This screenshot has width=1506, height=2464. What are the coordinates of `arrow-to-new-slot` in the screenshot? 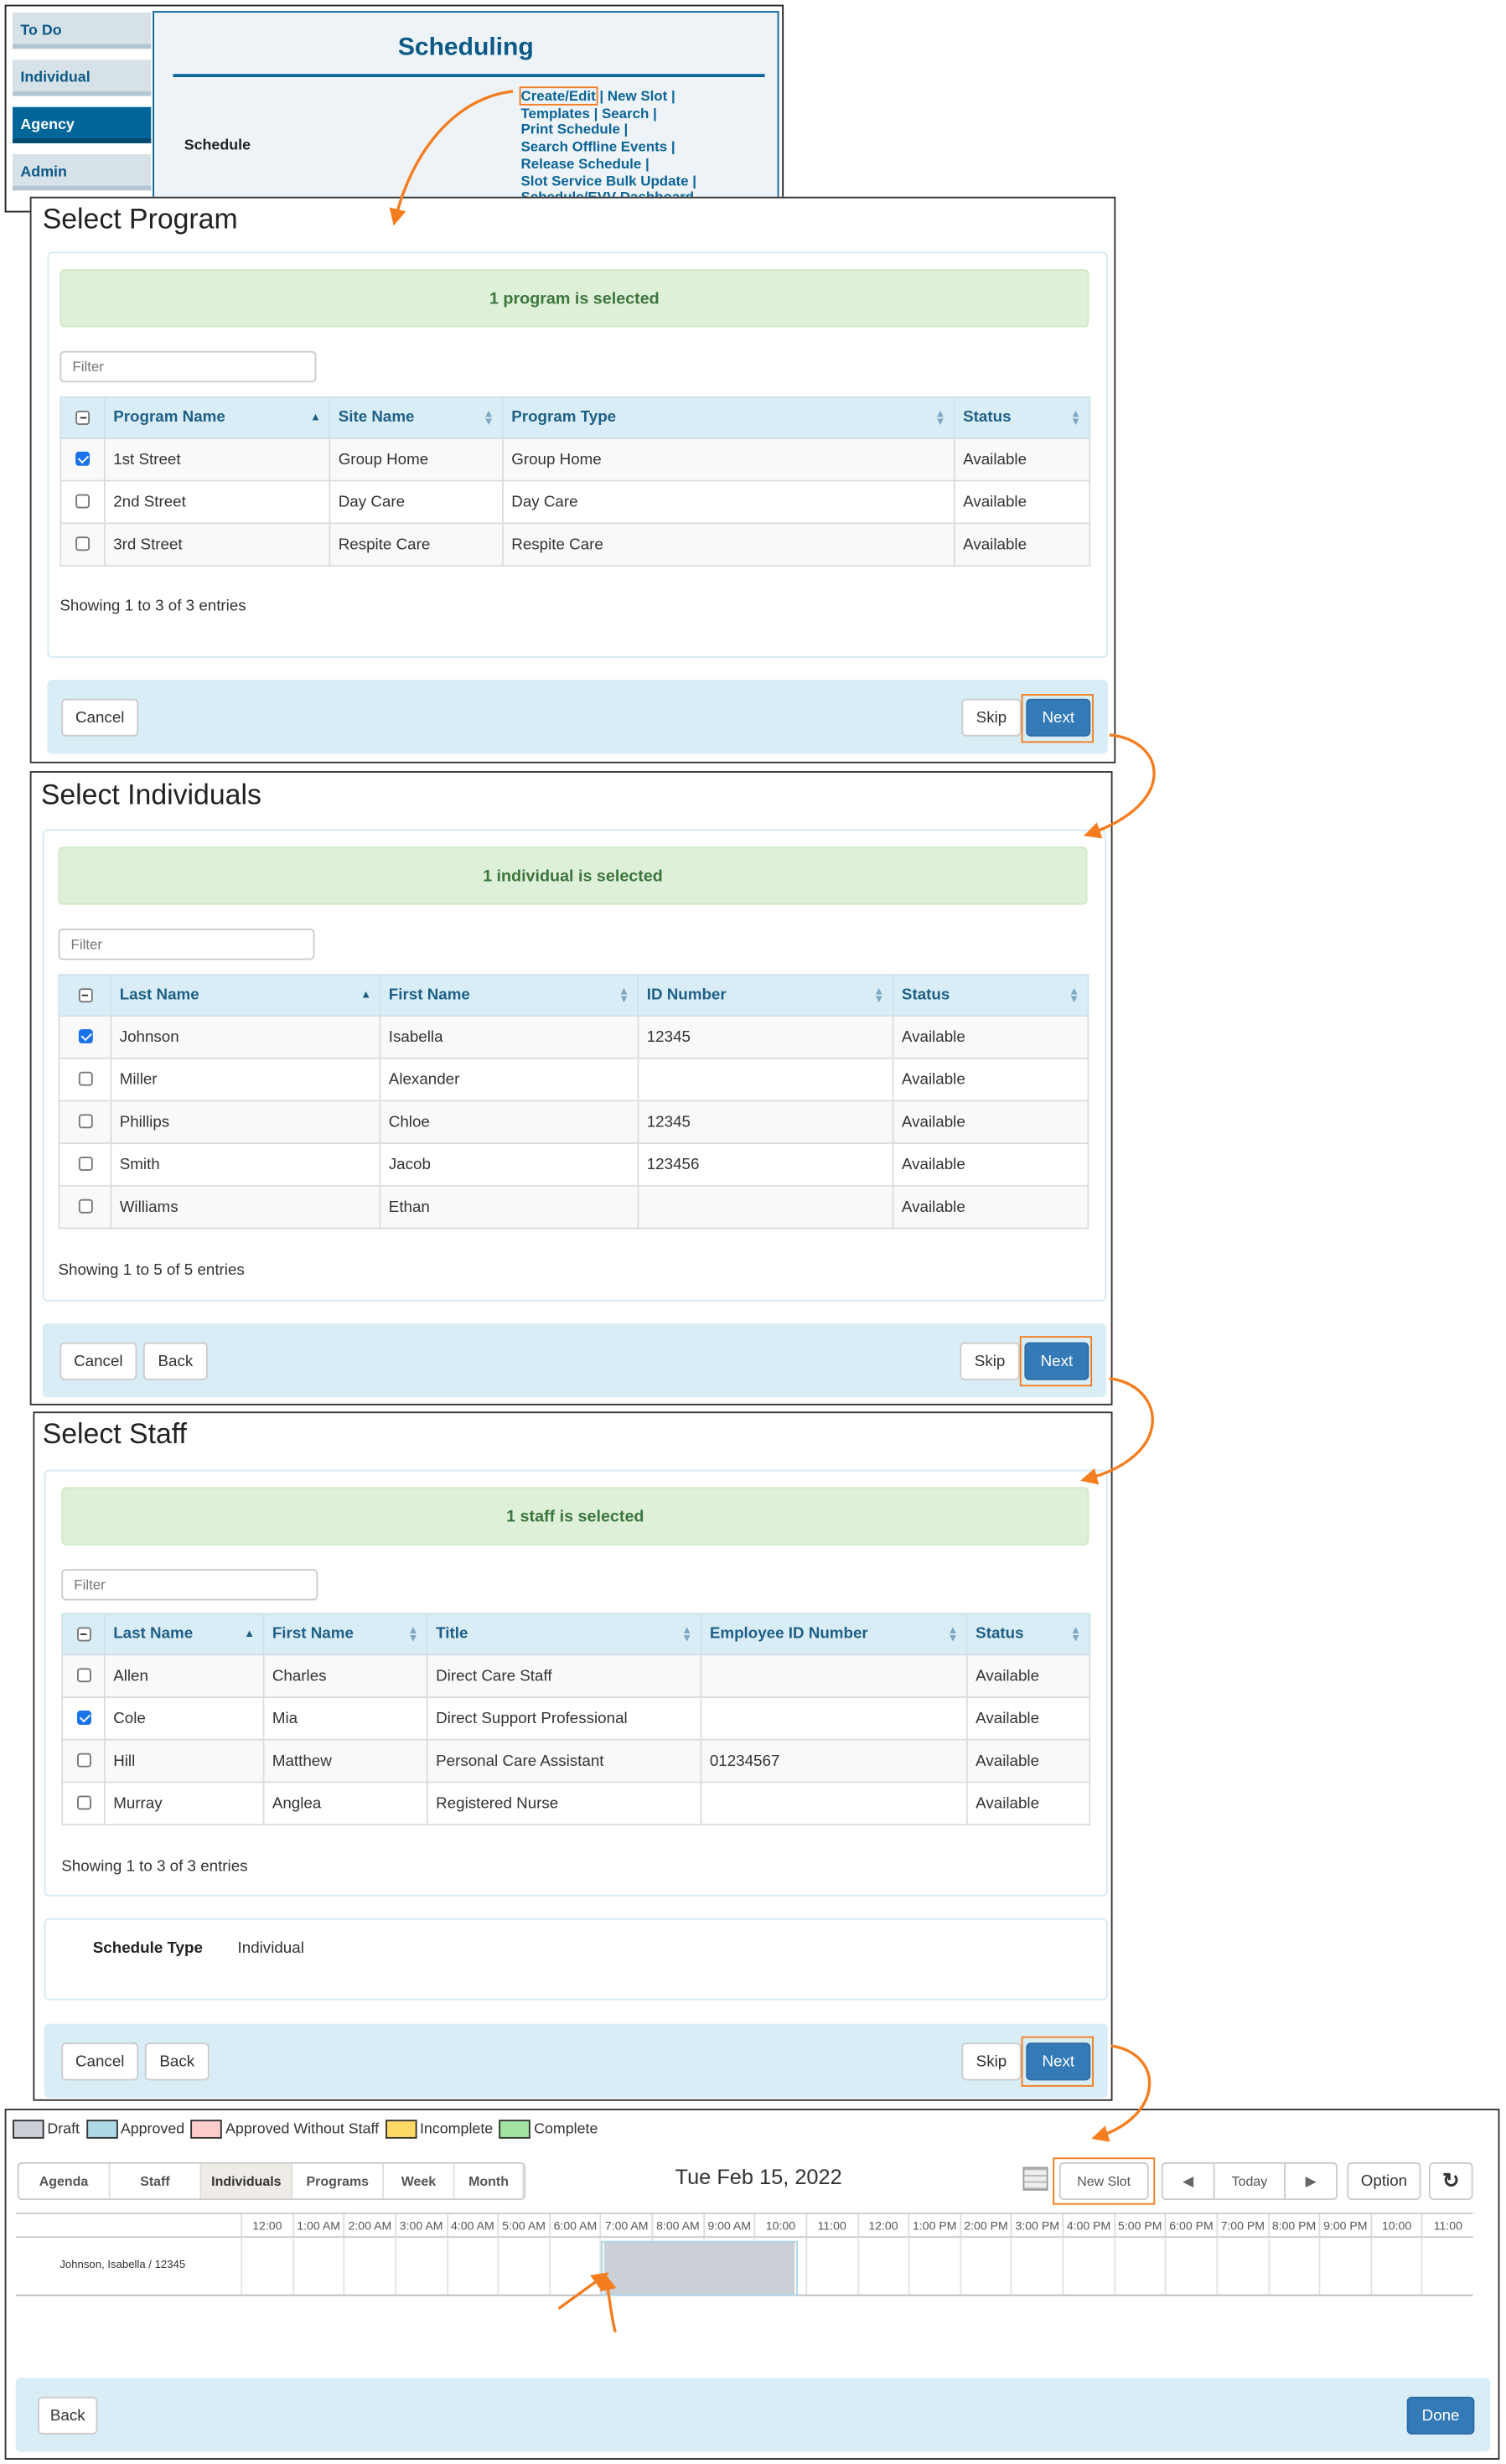 It's located at (608, 2303).